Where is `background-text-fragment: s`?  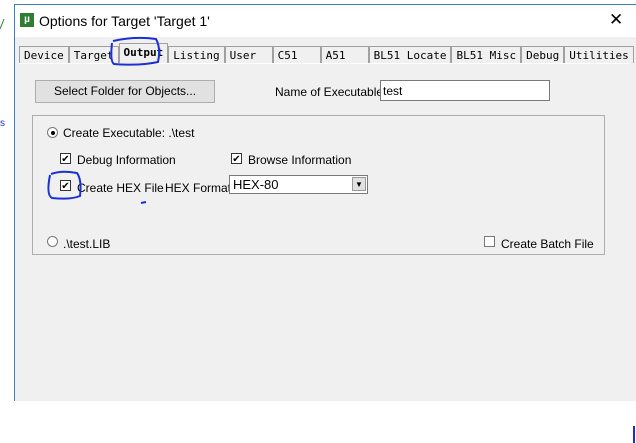
background-text-fragment: s is located at coordinates (2, 123).